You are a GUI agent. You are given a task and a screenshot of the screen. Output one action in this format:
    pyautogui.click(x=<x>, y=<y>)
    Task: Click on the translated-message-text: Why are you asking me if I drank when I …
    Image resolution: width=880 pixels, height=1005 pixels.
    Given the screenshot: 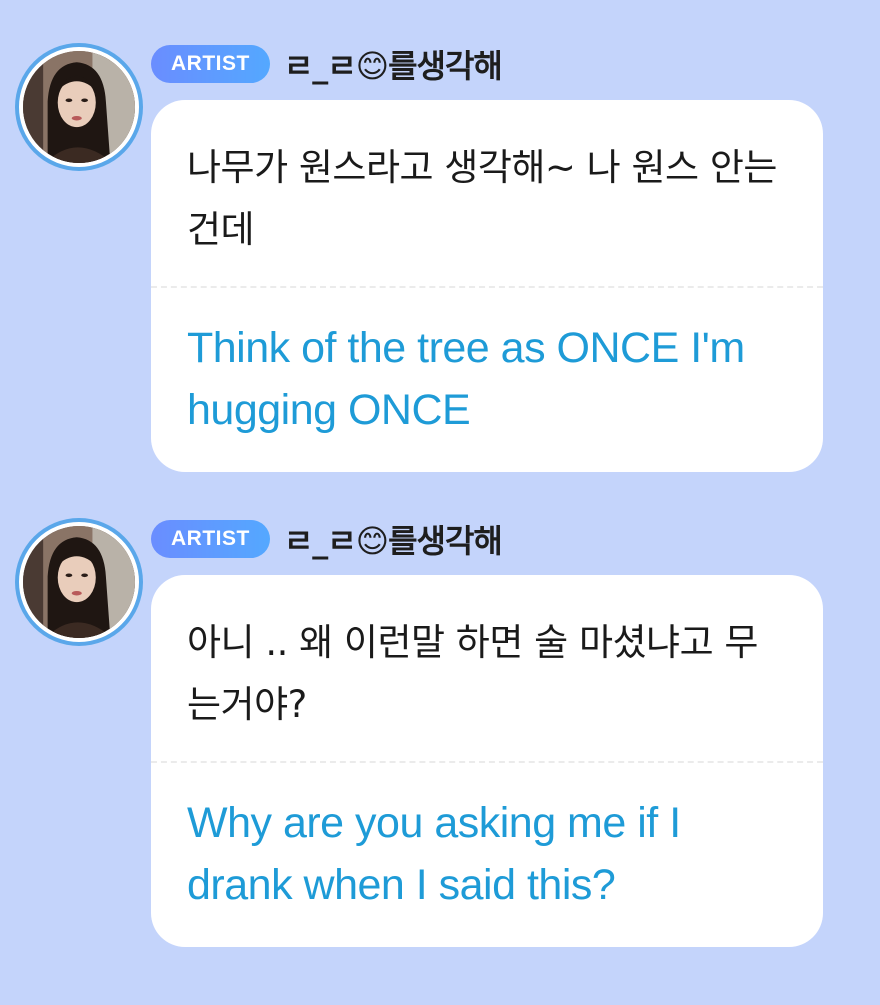 What is the action you would take?
    pyautogui.click(x=434, y=854)
    